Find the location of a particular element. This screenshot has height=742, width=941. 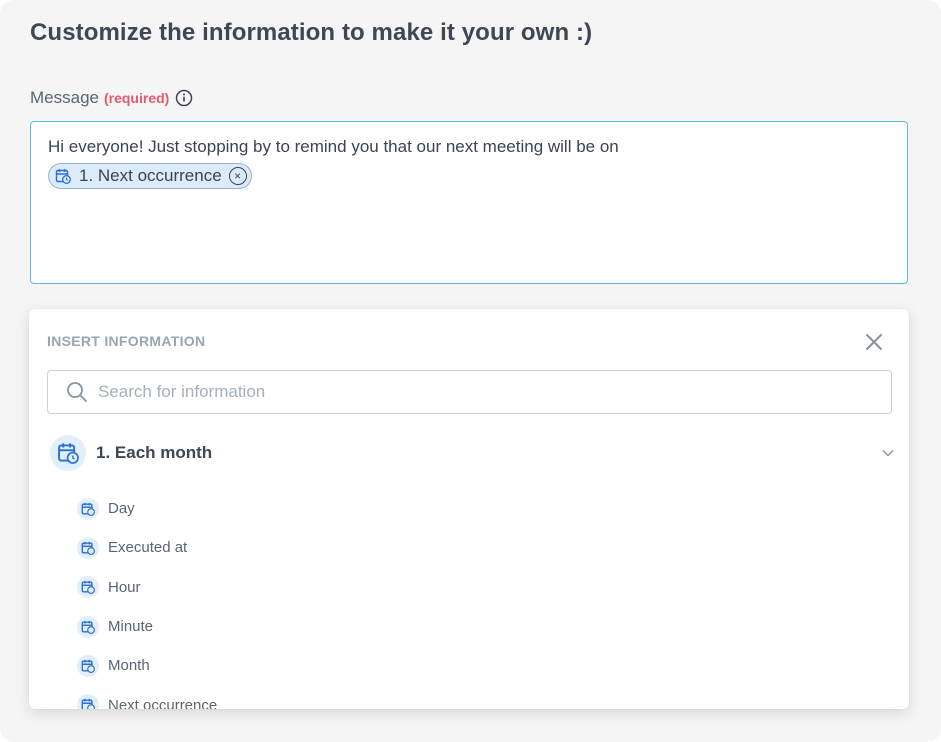

list-item-next-occurrence: Next occurrence is located at coordinates (147, 697).